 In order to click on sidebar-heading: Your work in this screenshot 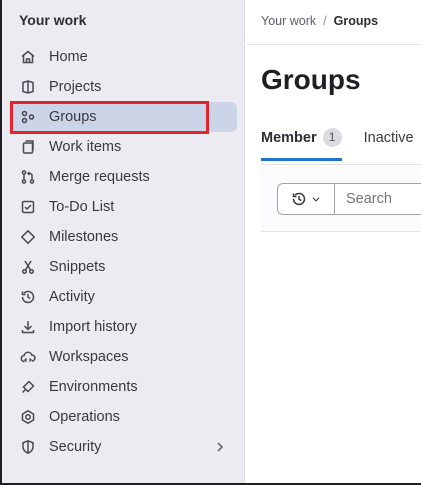, I will do `click(53, 20)`.